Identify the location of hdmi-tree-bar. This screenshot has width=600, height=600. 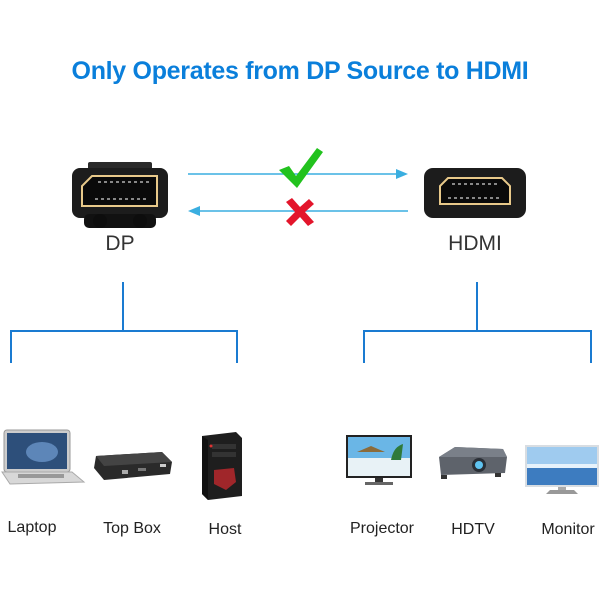
(477, 331).